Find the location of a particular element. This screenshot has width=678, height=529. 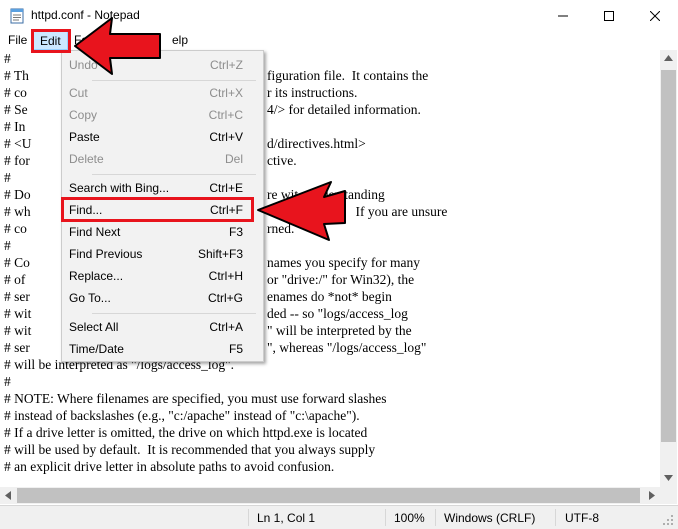

editor-line-fragment: enames do *not* begin is located at coordinates (329, 296).